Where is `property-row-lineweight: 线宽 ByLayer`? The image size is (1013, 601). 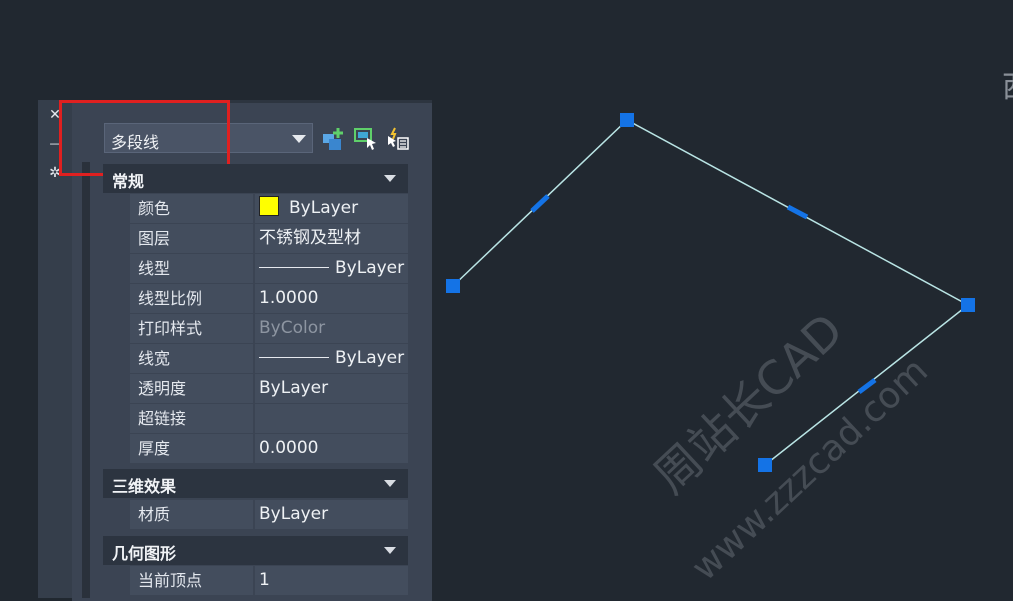
property-row-lineweight: 线宽 ByLayer is located at coordinates (269, 358).